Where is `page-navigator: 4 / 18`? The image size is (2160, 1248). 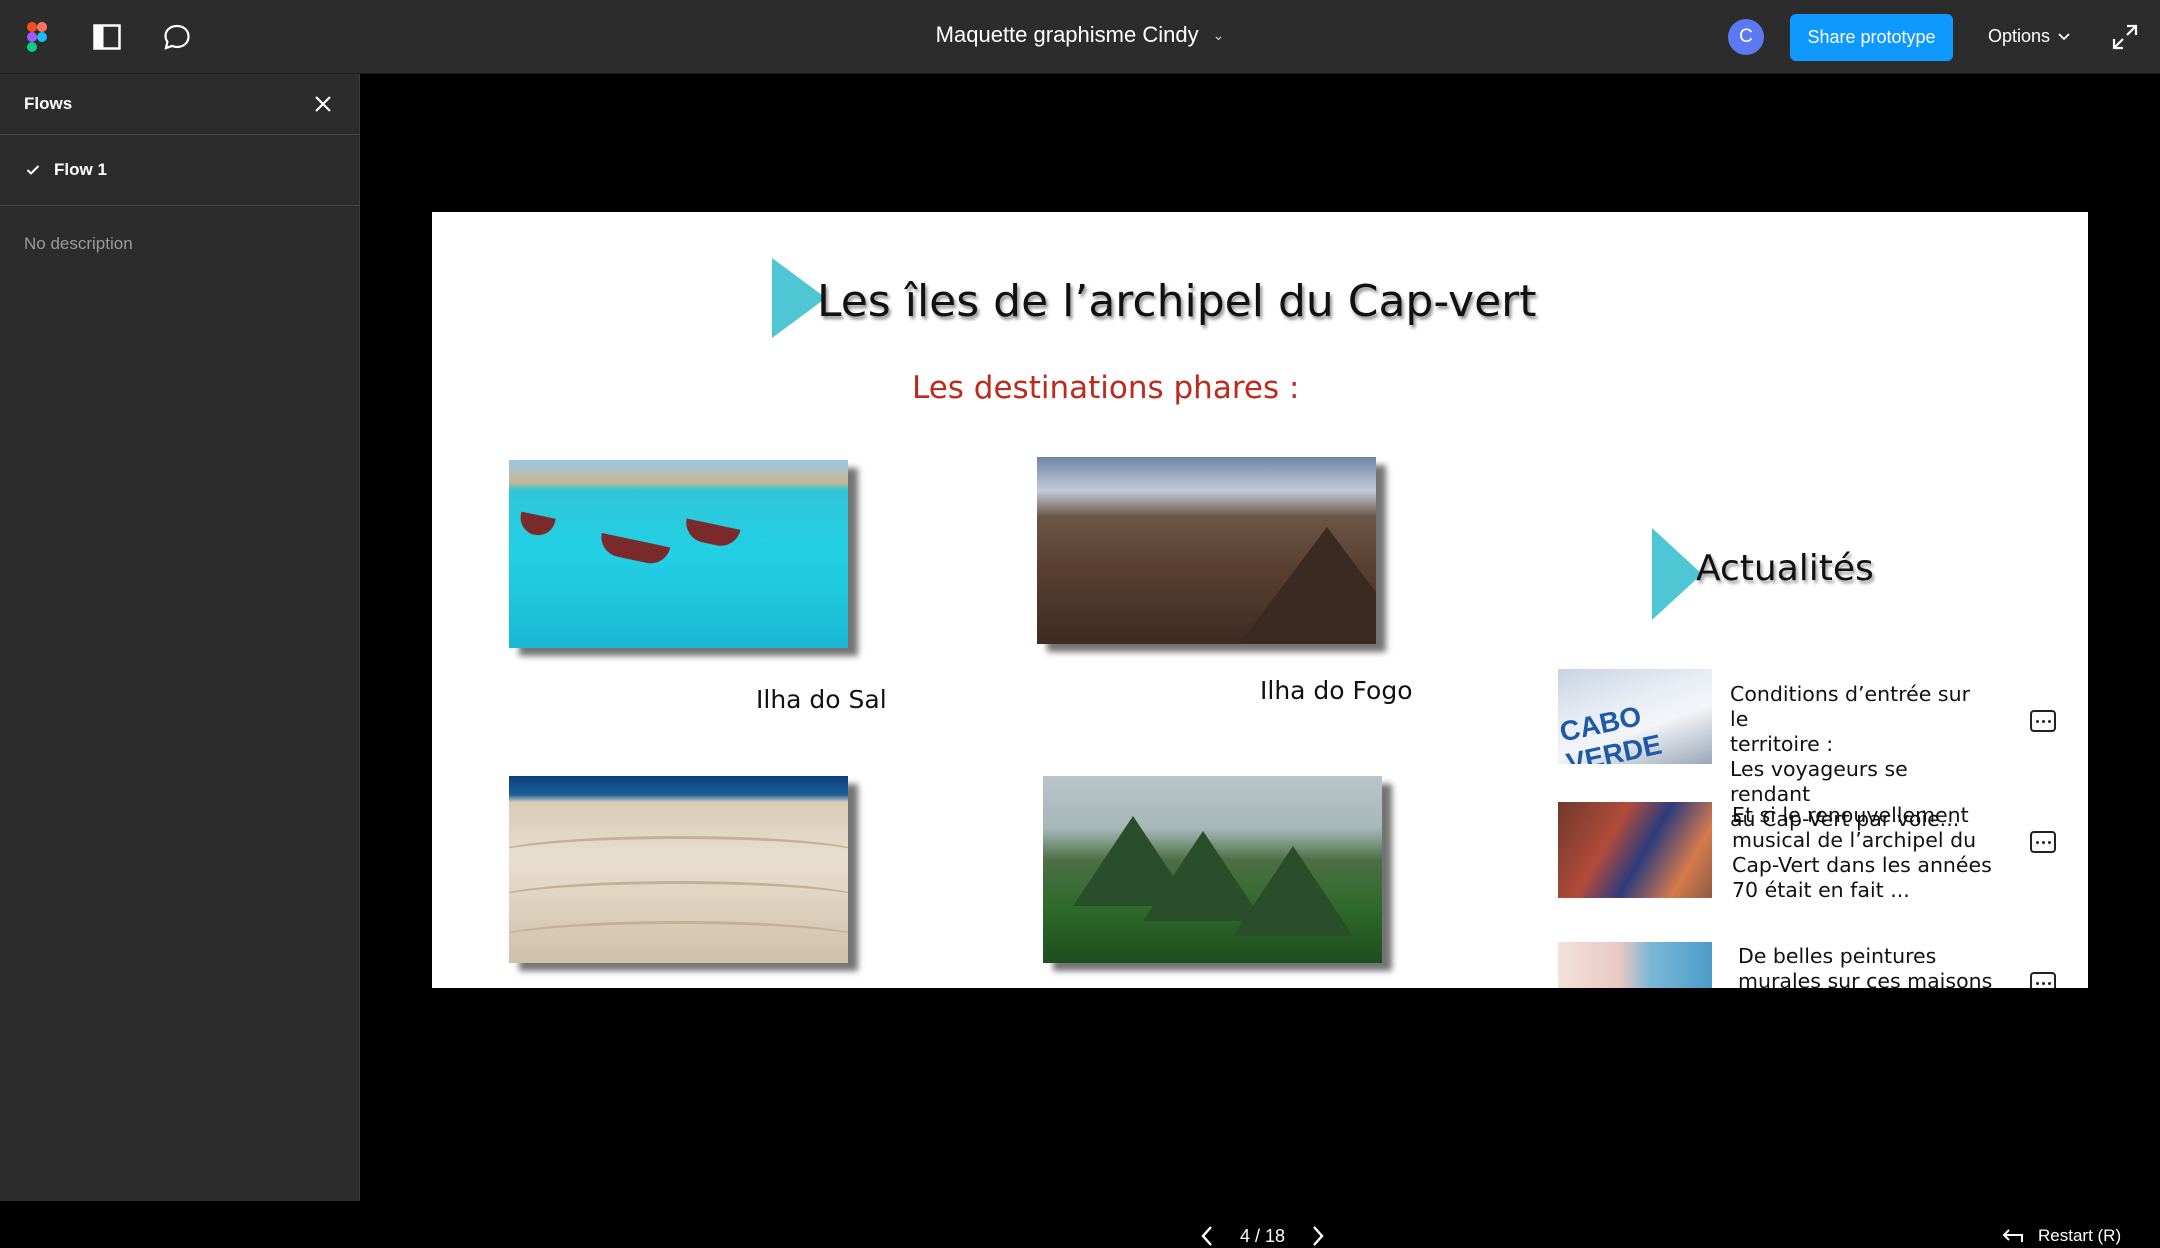
page-navigator: 4 / 18 is located at coordinates (1262, 1236).